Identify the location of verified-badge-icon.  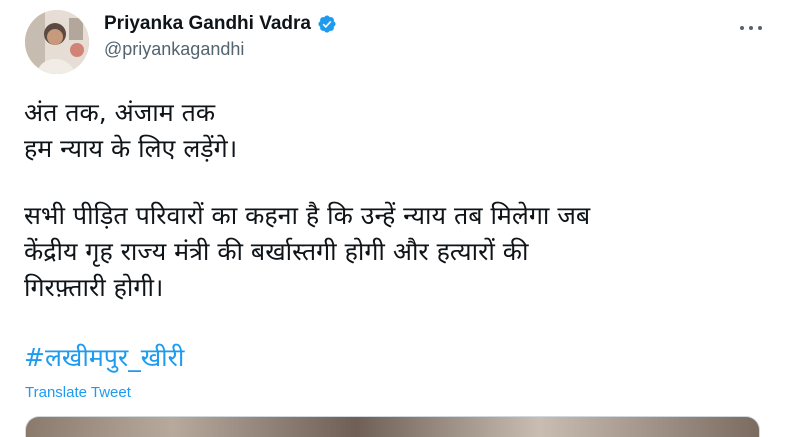
(327, 24).